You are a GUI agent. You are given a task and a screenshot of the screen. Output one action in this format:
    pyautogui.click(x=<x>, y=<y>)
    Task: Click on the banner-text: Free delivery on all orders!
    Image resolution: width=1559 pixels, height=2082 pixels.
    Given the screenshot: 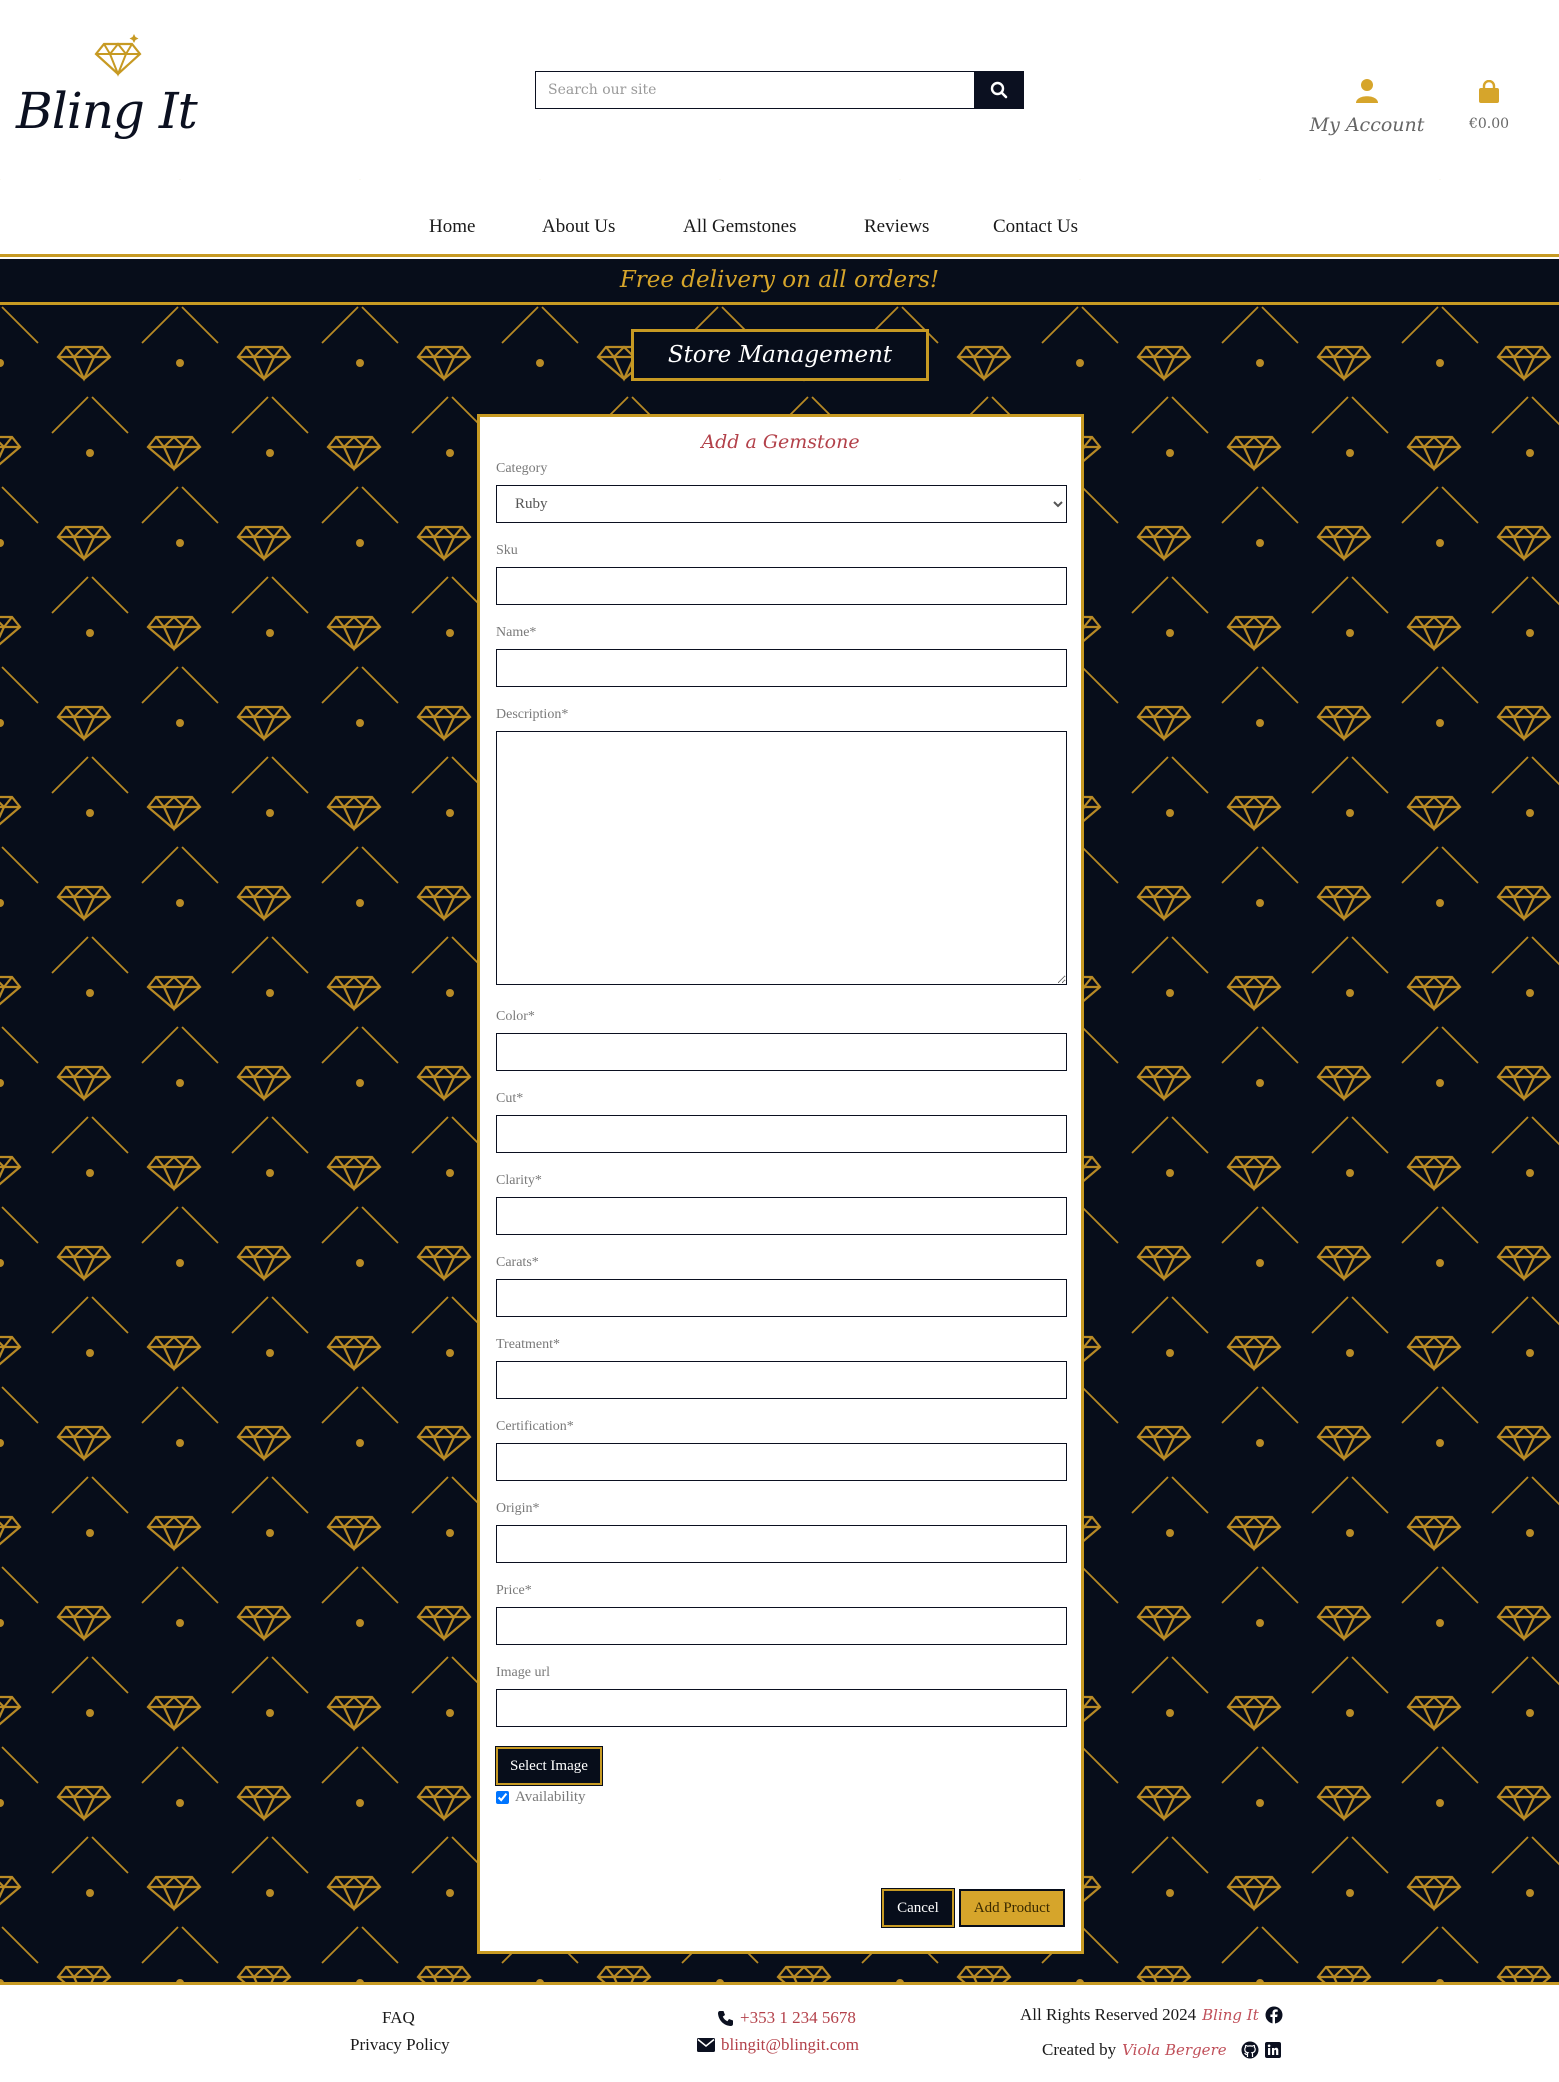 What is the action you would take?
    pyautogui.click(x=779, y=280)
    